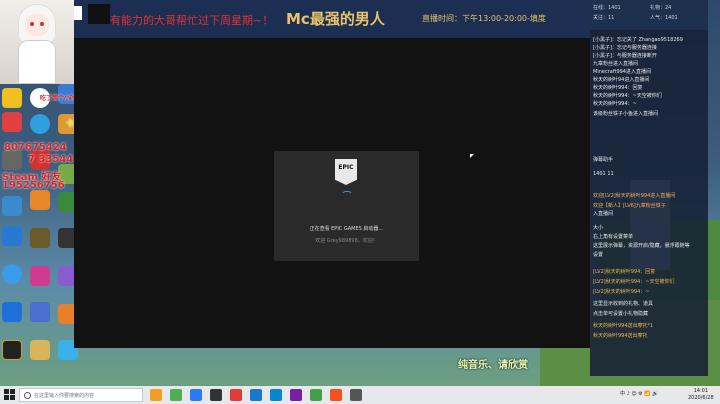 Image resolution: width=720 pixels, height=404 pixels. Describe the element at coordinates (638, 40) in the screenshot. I see `chat-line: [小黑子]：忘记关了 Zhangao9518269` at that location.